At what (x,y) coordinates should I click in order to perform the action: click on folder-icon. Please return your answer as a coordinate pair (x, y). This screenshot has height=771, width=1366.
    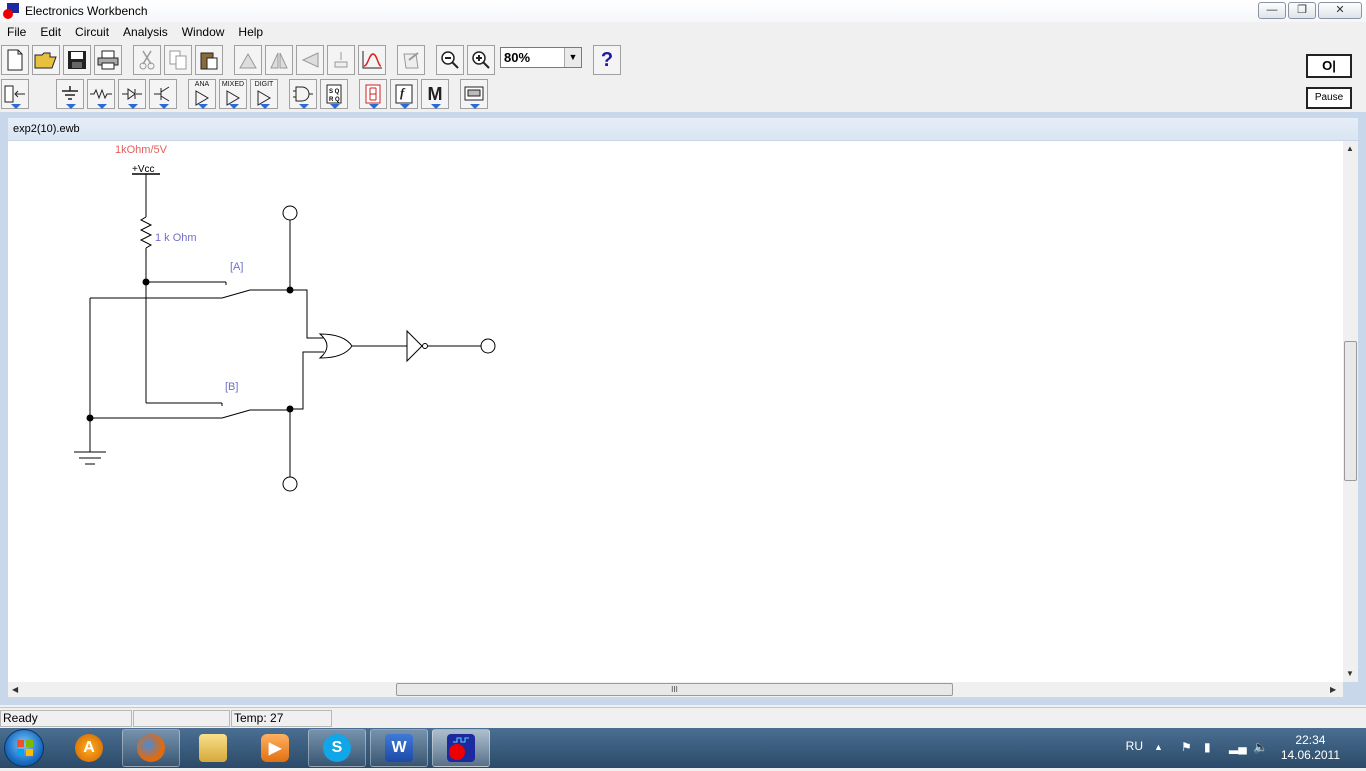
    Looking at the image, I should click on (213, 748).